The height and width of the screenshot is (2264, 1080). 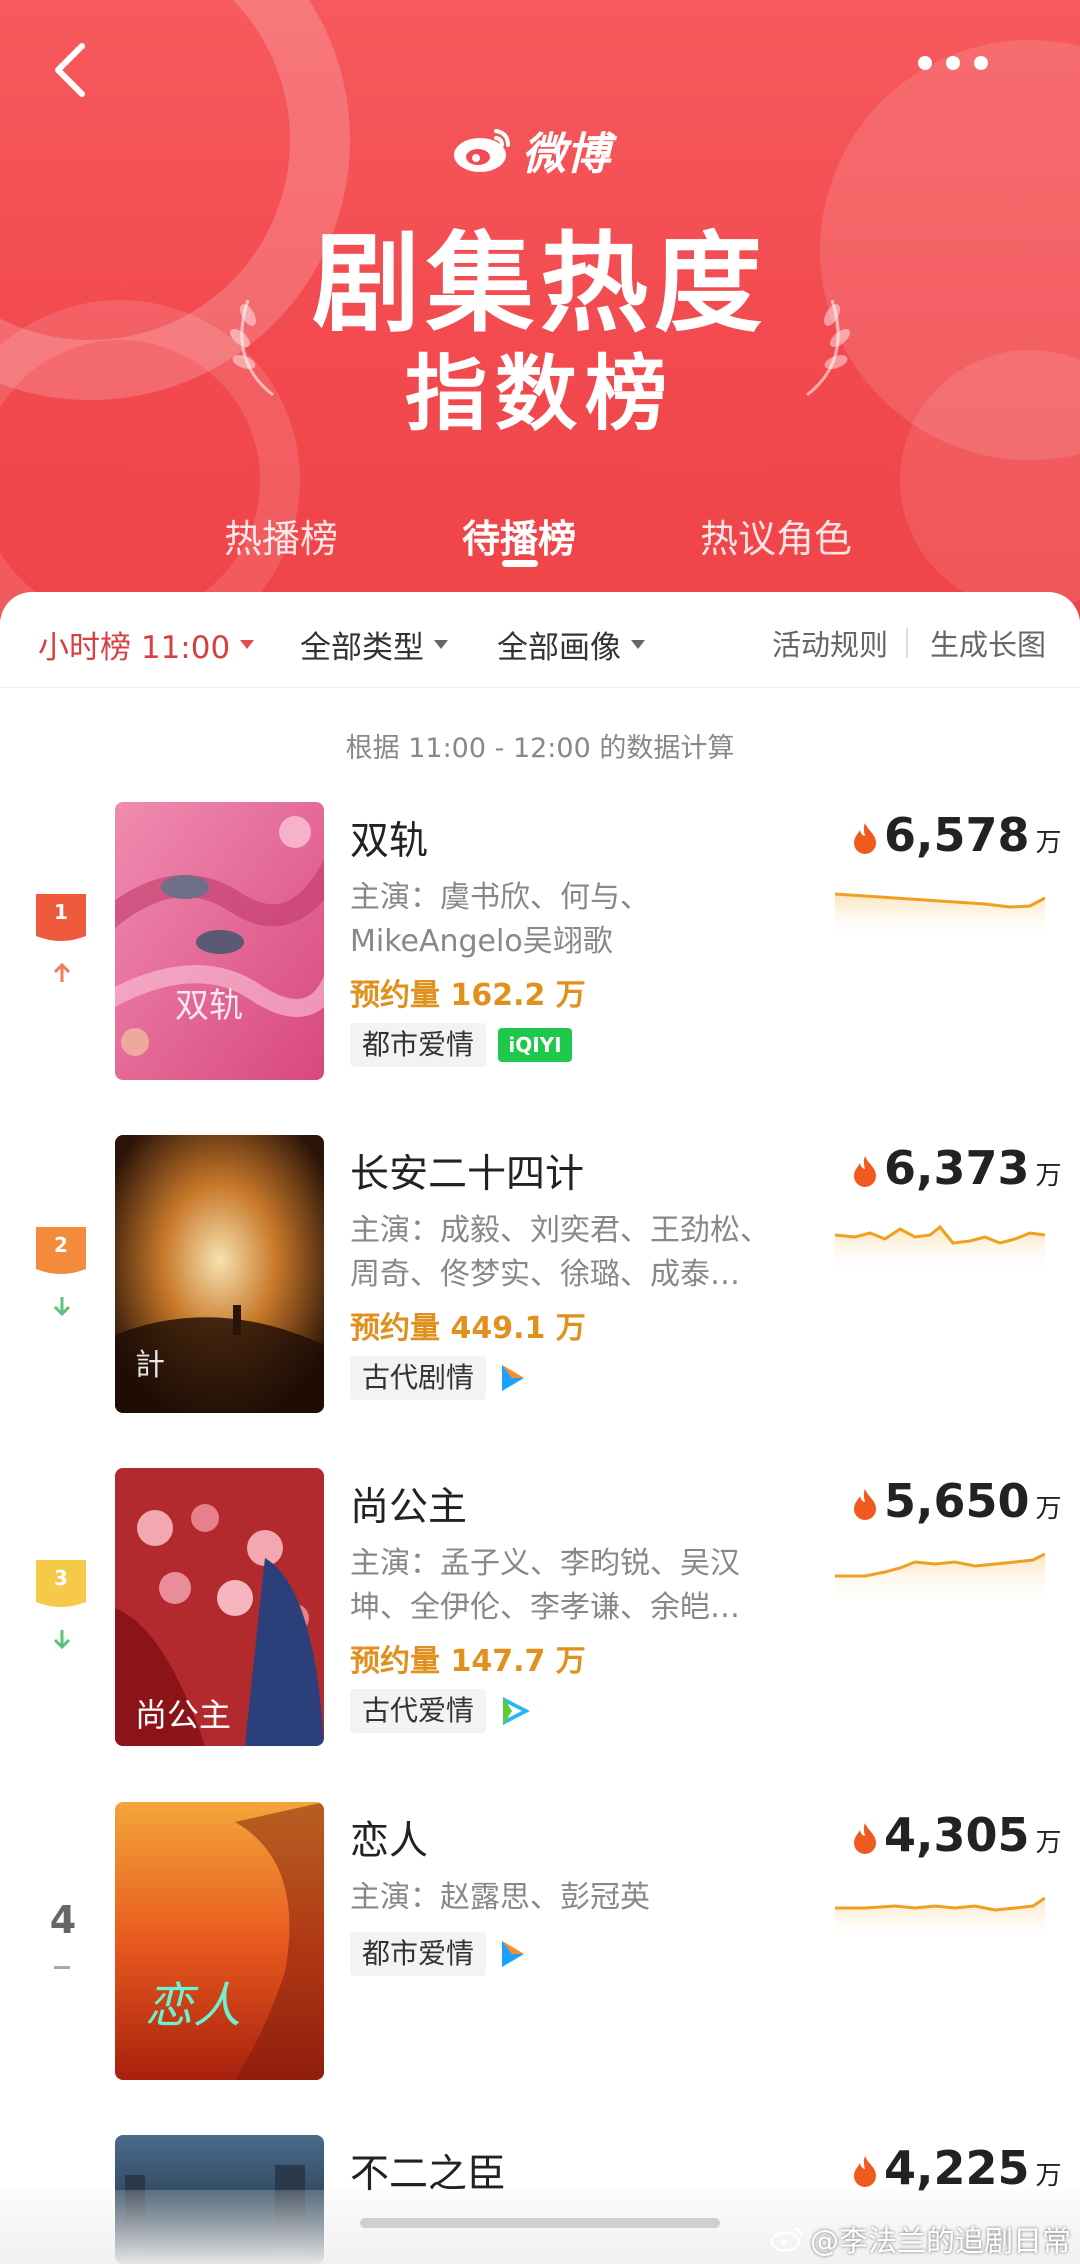 What do you see at coordinates (219, 1607) in the screenshot?
I see `poster-image: 尚公主` at bounding box center [219, 1607].